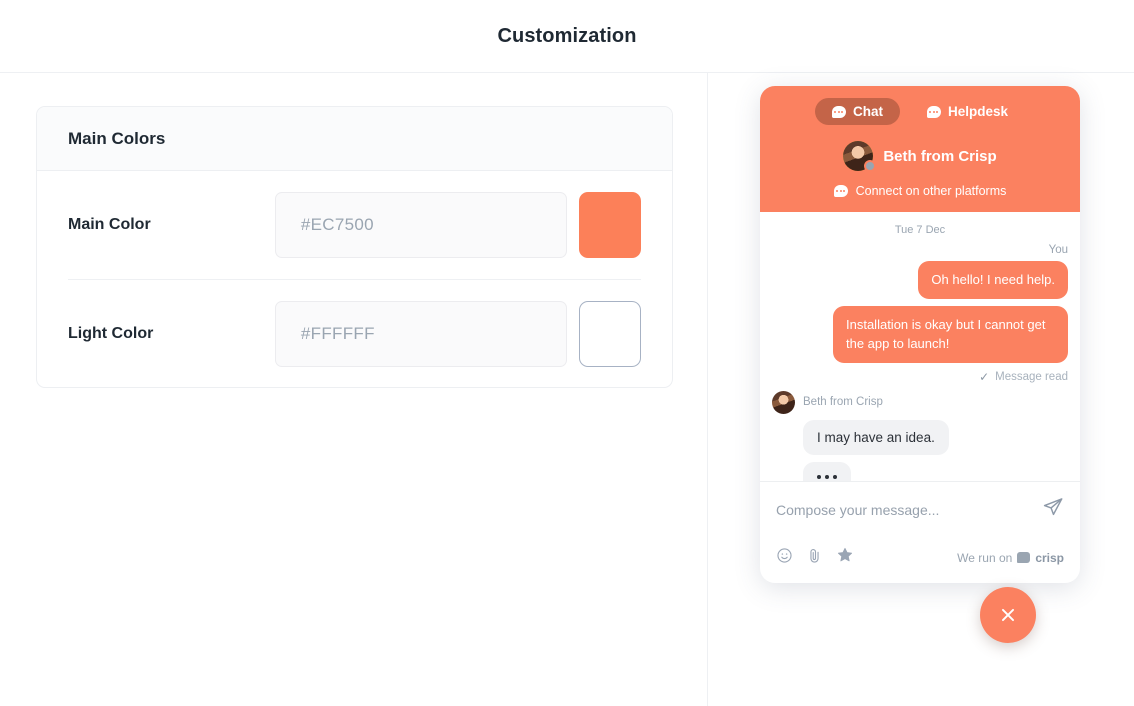 The width and height of the screenshot is (1134, 706). What do you see at coordinates (783, 402) in the screenshot?
I see `avatar-small` at bounding box center [783, 402].